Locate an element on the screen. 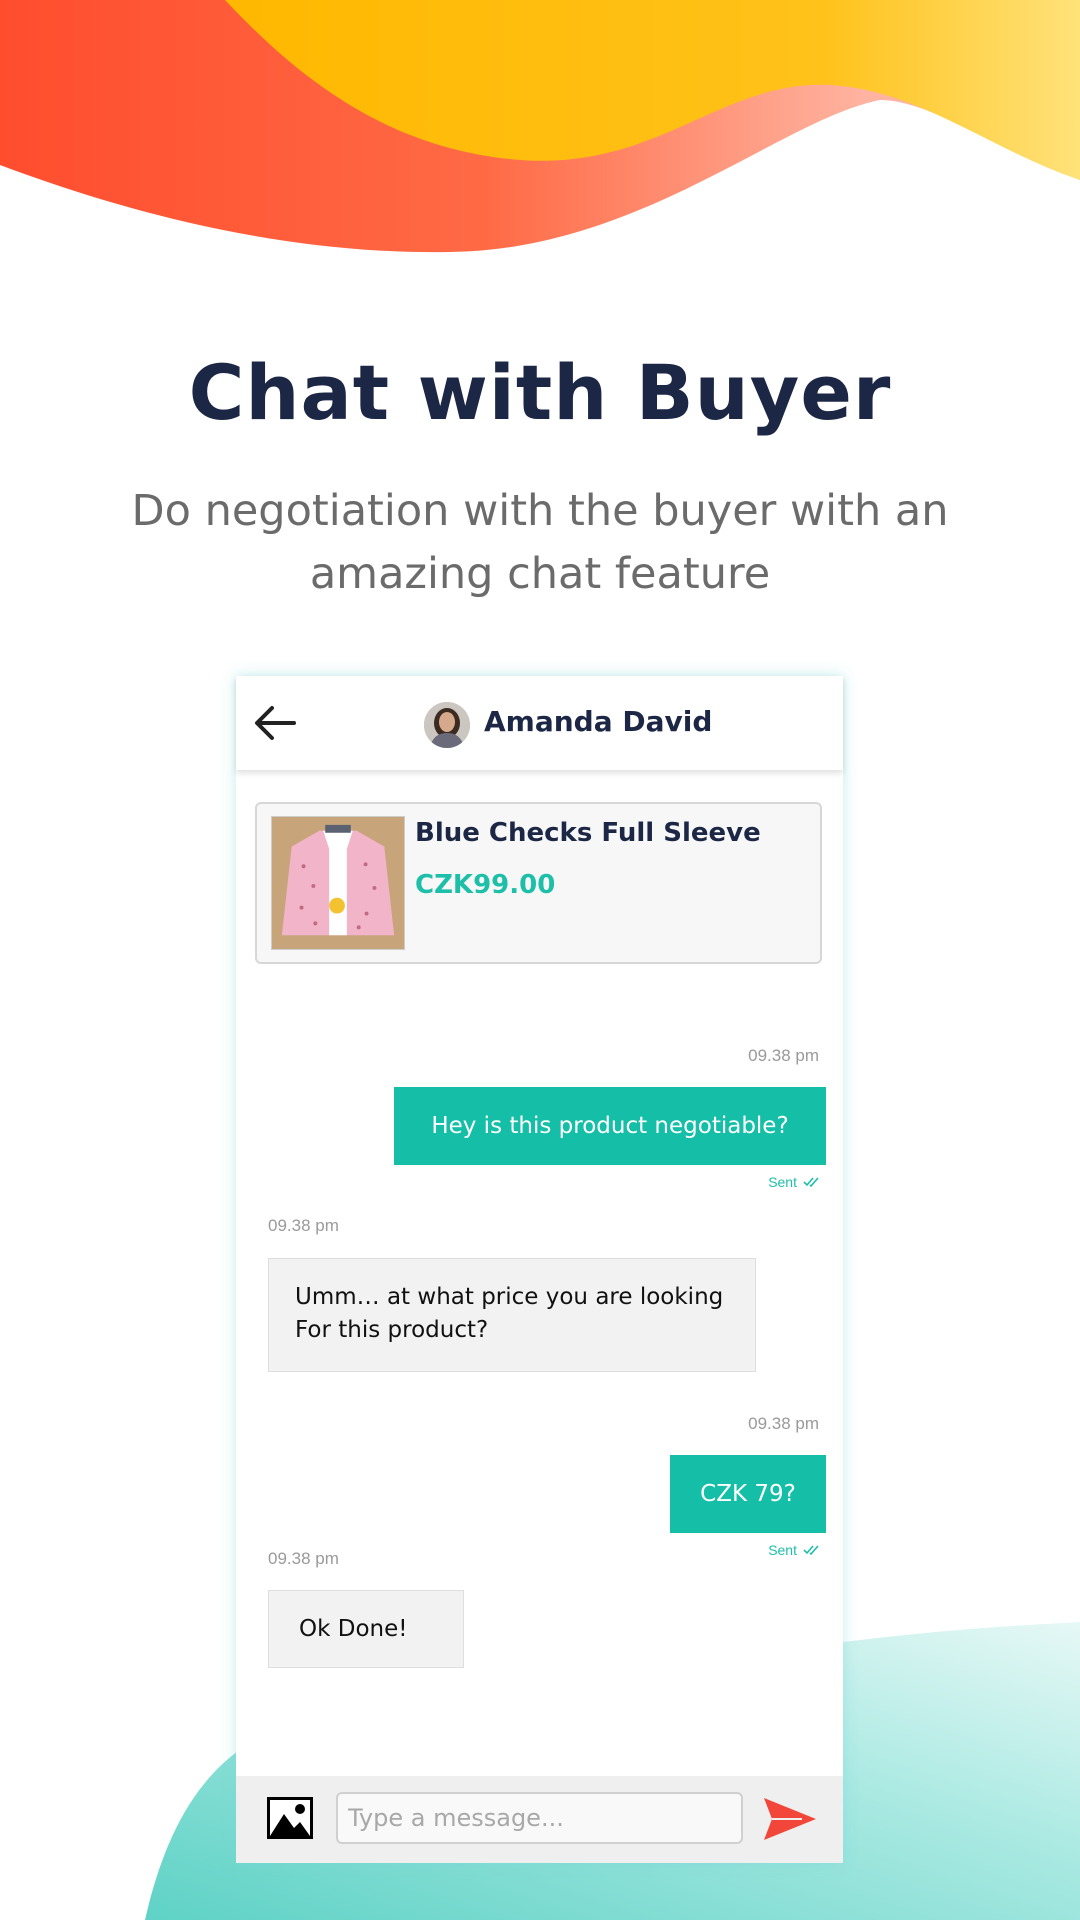 This screenshot has width=1080, height=1920. product-image is located at coordinates (338, 883).